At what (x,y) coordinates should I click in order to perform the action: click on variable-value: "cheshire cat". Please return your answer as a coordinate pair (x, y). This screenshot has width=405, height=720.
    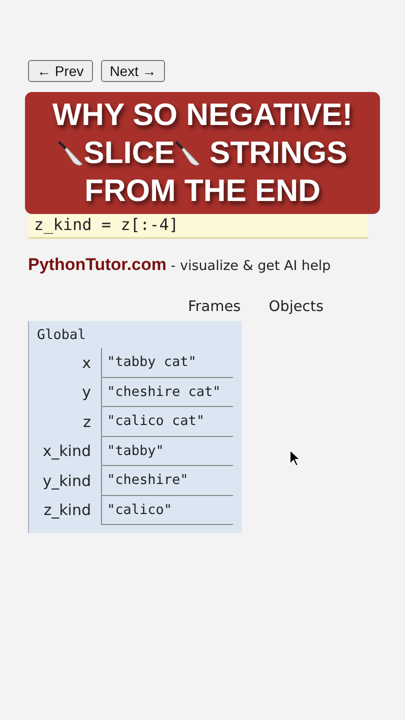
    Looking at the image, I should click on (167, 392).